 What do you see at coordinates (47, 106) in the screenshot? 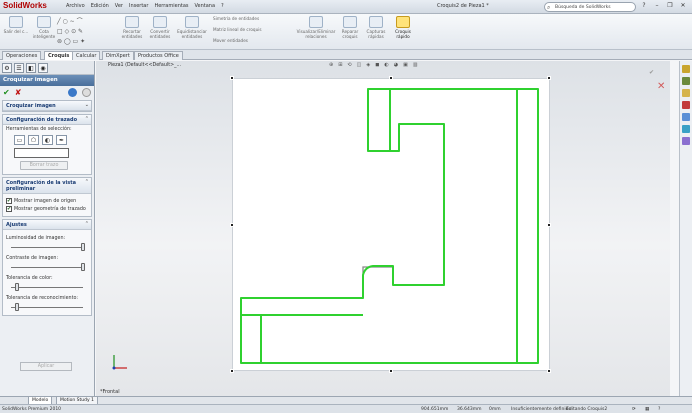
I see `section-header: Croquizar imagen ⌄` at bounding box center [47, 106].